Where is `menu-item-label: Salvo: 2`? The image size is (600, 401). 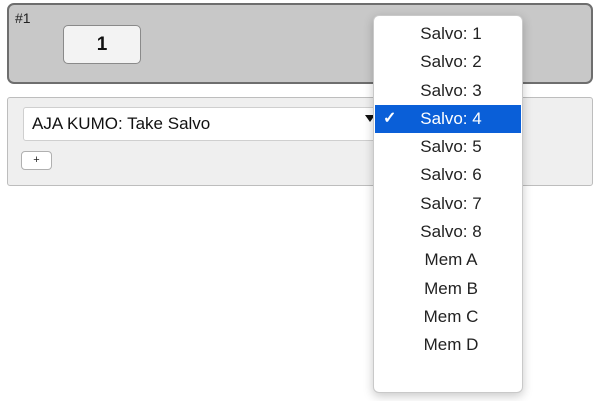 menu-item-label: Salvo: 2 is located at coordinates (451, 62).